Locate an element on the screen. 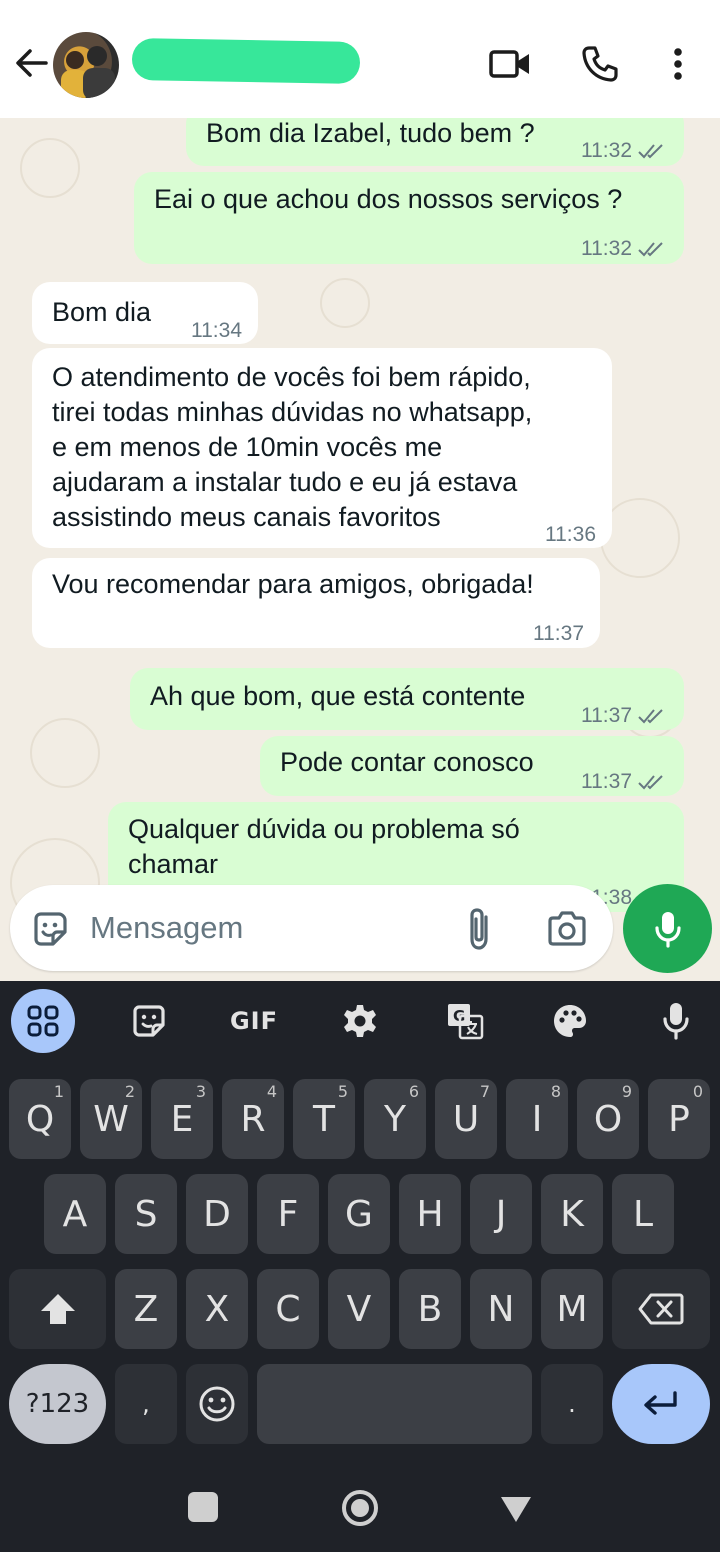 The width and height of the screenshot is (720, 1552). emoji-key is located at coordinates (217, 1404).